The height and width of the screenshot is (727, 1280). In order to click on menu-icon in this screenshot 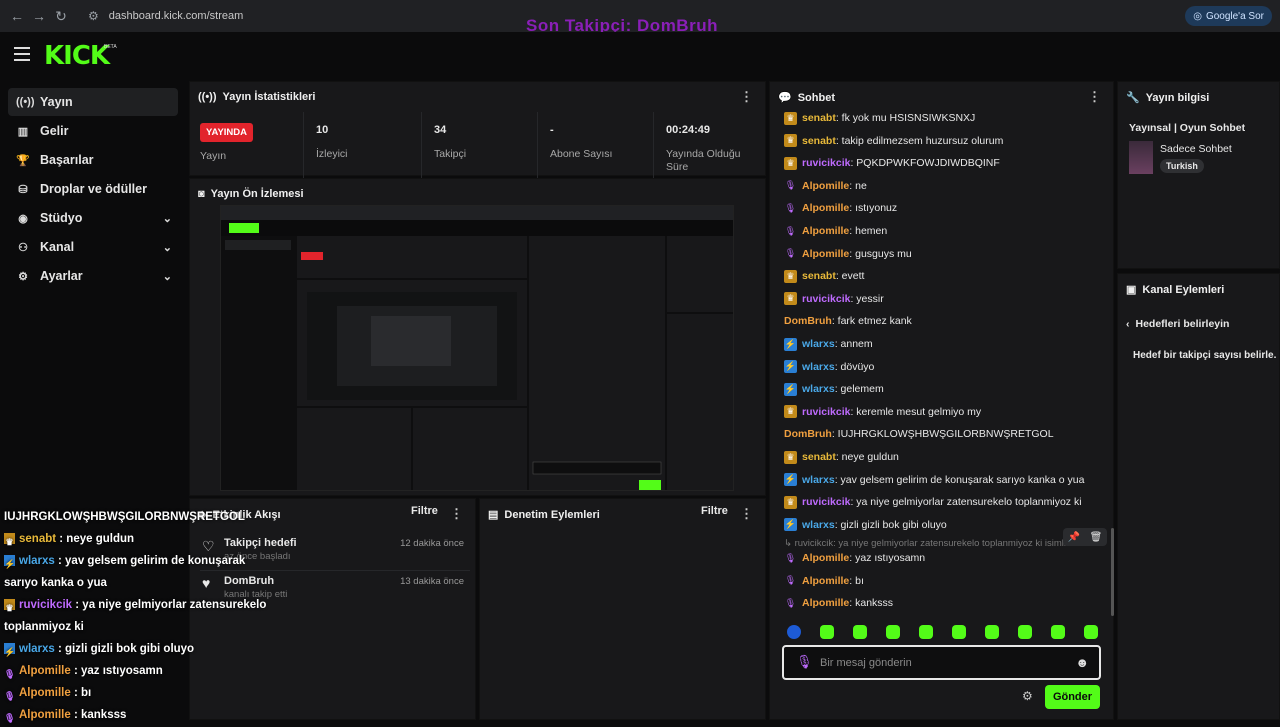, I will do `click(22, 54)`.